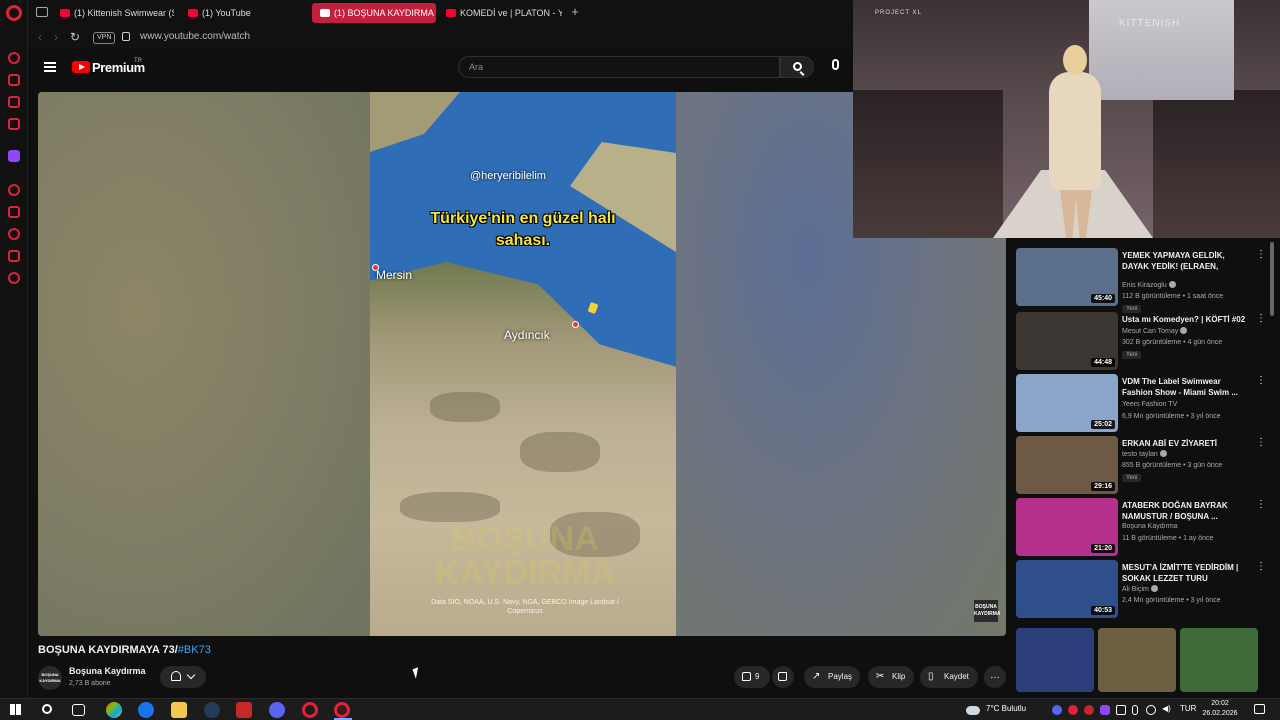 Image resolution: width=1280 pixels, height=720 pixels. What do you see at coordinates (113, 13) in the screenshot?
I see `tab-kittenish: (1) Kittenish Swimwear (Sh` at bounding box center [113, 13].